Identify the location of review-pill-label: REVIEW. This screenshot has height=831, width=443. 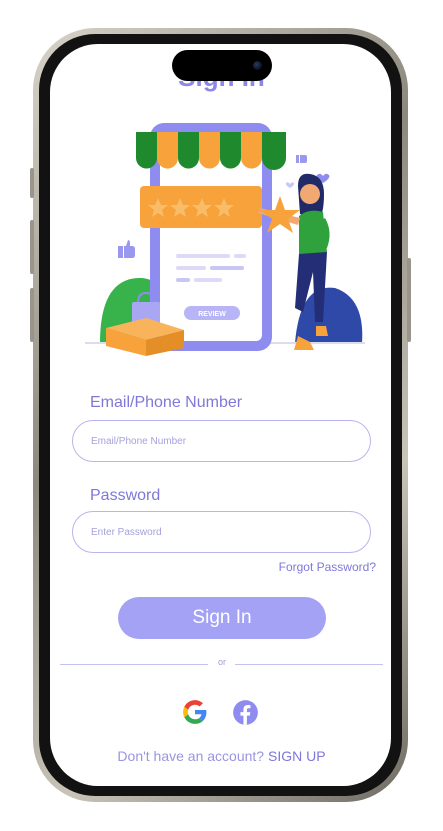
(212, 314).